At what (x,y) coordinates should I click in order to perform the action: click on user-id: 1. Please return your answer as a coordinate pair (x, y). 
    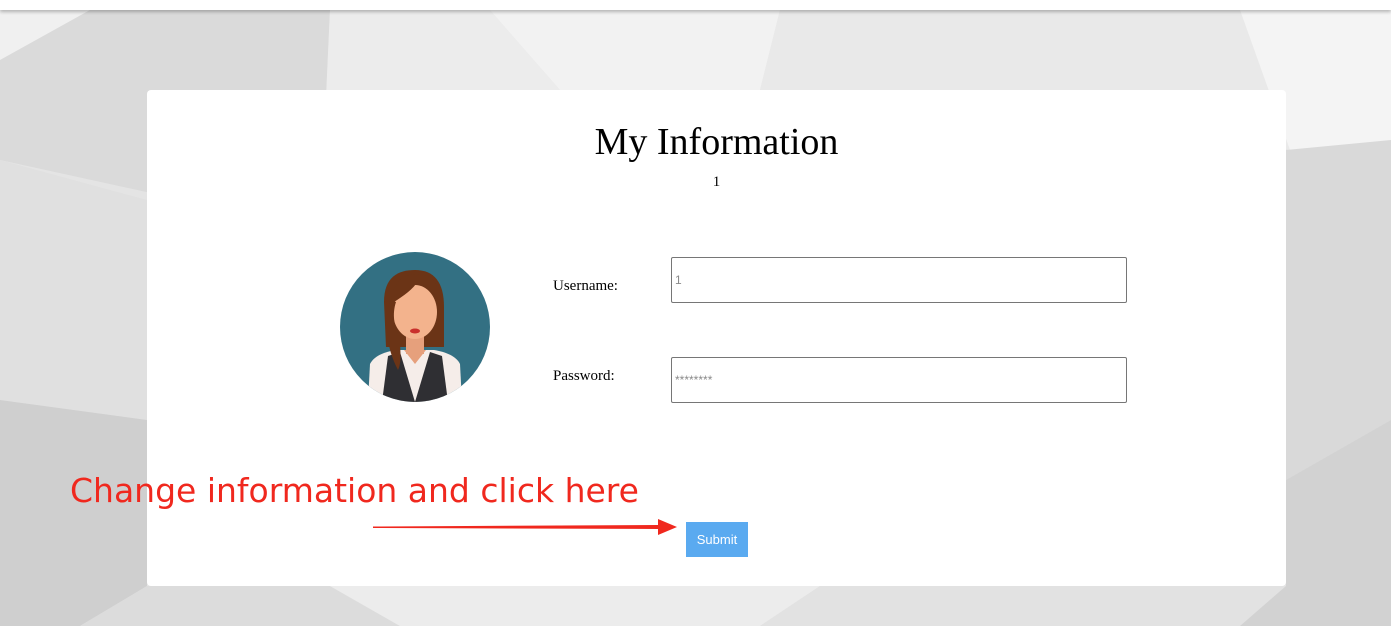
    Looking at the image, I should click on (716, 182).